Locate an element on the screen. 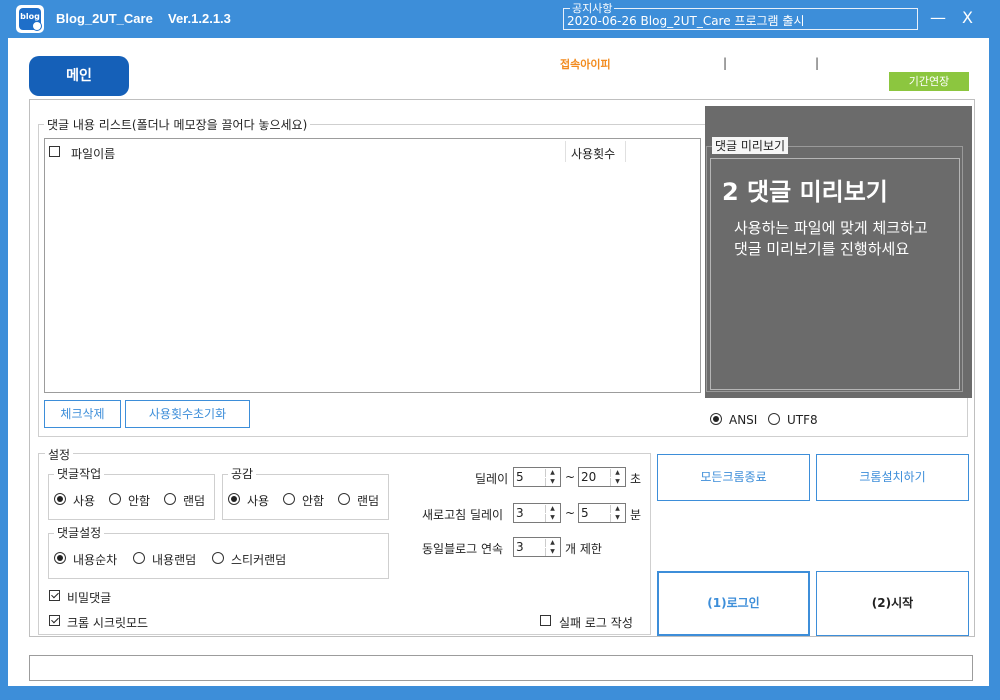  sticker-random-radio is located at coordinates (218, 558).